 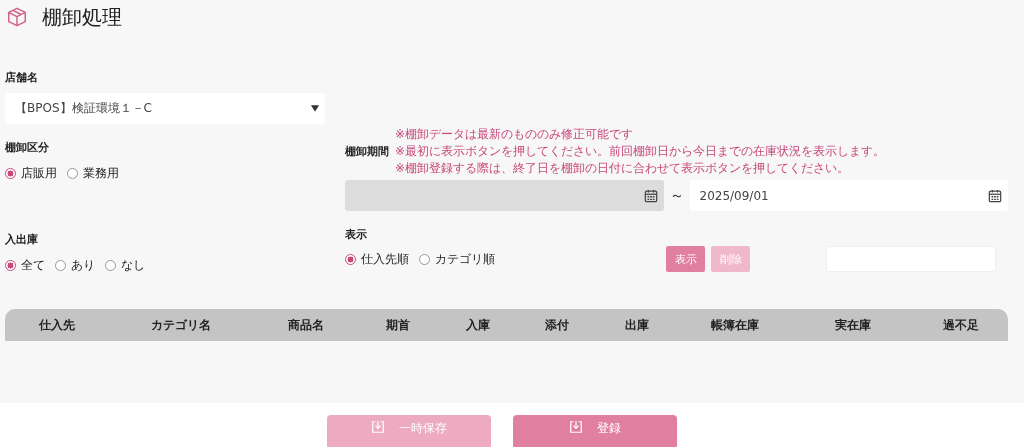 I want to click on radio-option: カテゴリ順, so click(x=457, y=259).